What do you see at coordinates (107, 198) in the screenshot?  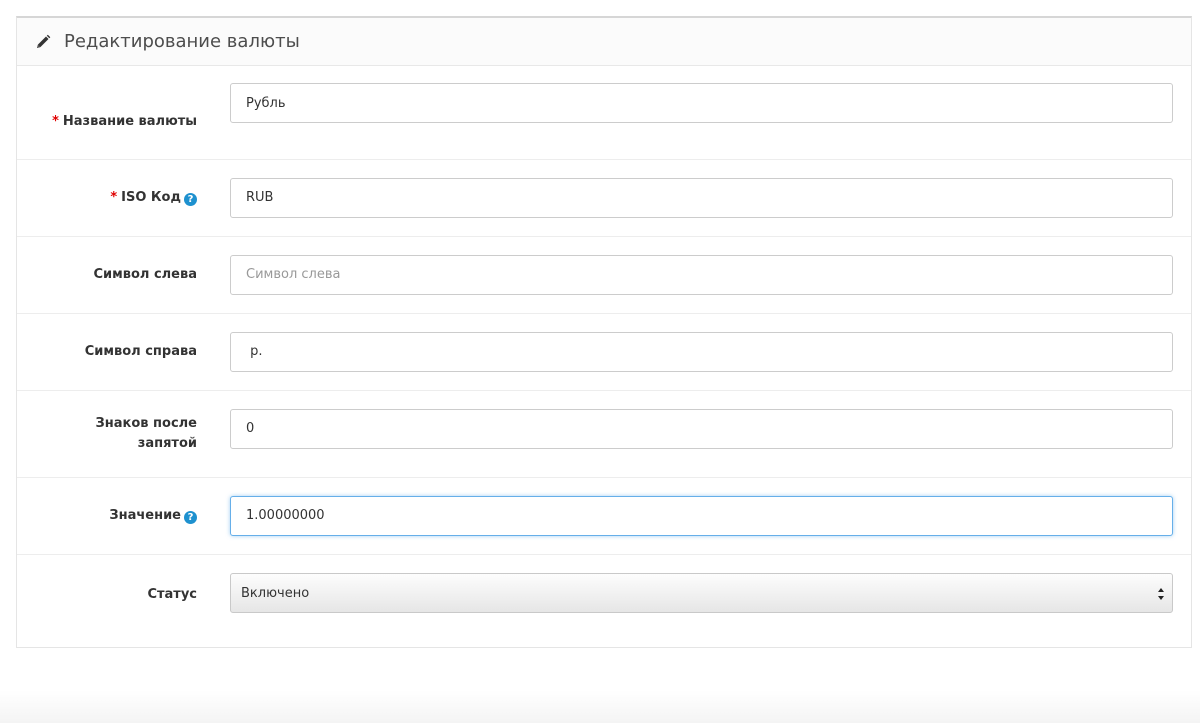 I see `iso-label: * ISO Код?` at bounding box center [107, 198].